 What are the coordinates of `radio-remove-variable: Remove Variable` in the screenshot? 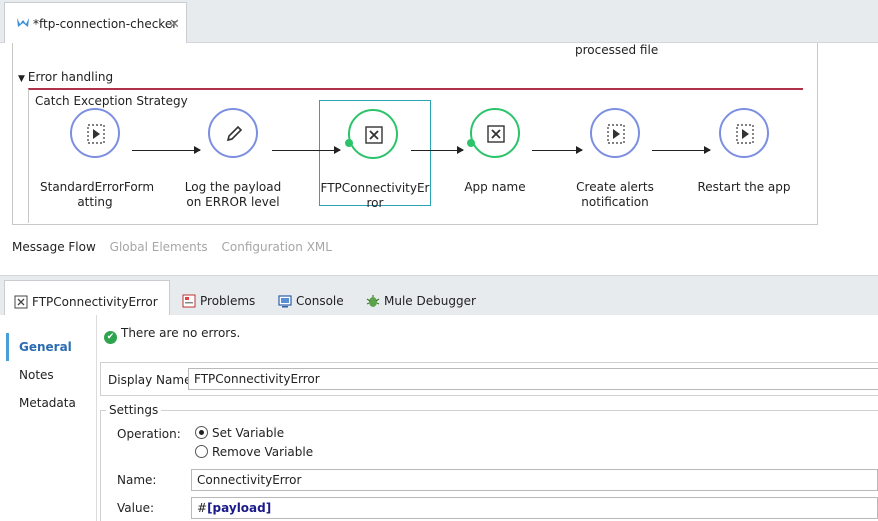 It's located at (254, 452).